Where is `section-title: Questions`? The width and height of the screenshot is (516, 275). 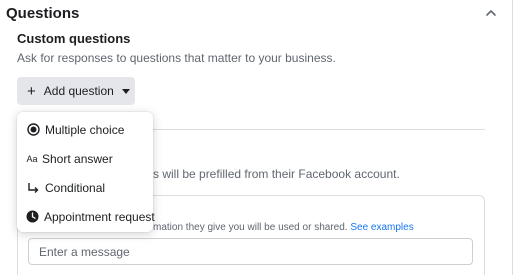 section-title: Questions is located at coordinates (43, 13).